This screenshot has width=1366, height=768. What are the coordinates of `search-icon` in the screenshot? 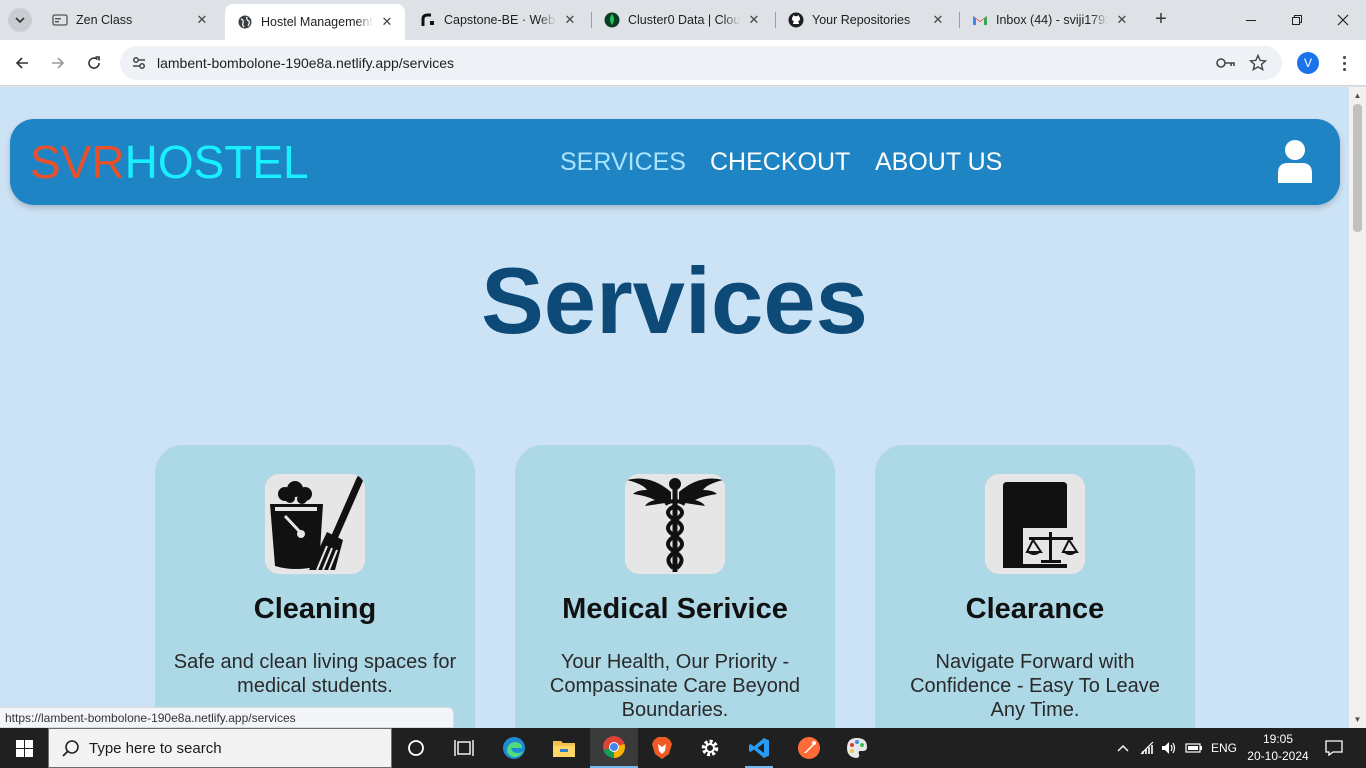 It's located at (70, 748).